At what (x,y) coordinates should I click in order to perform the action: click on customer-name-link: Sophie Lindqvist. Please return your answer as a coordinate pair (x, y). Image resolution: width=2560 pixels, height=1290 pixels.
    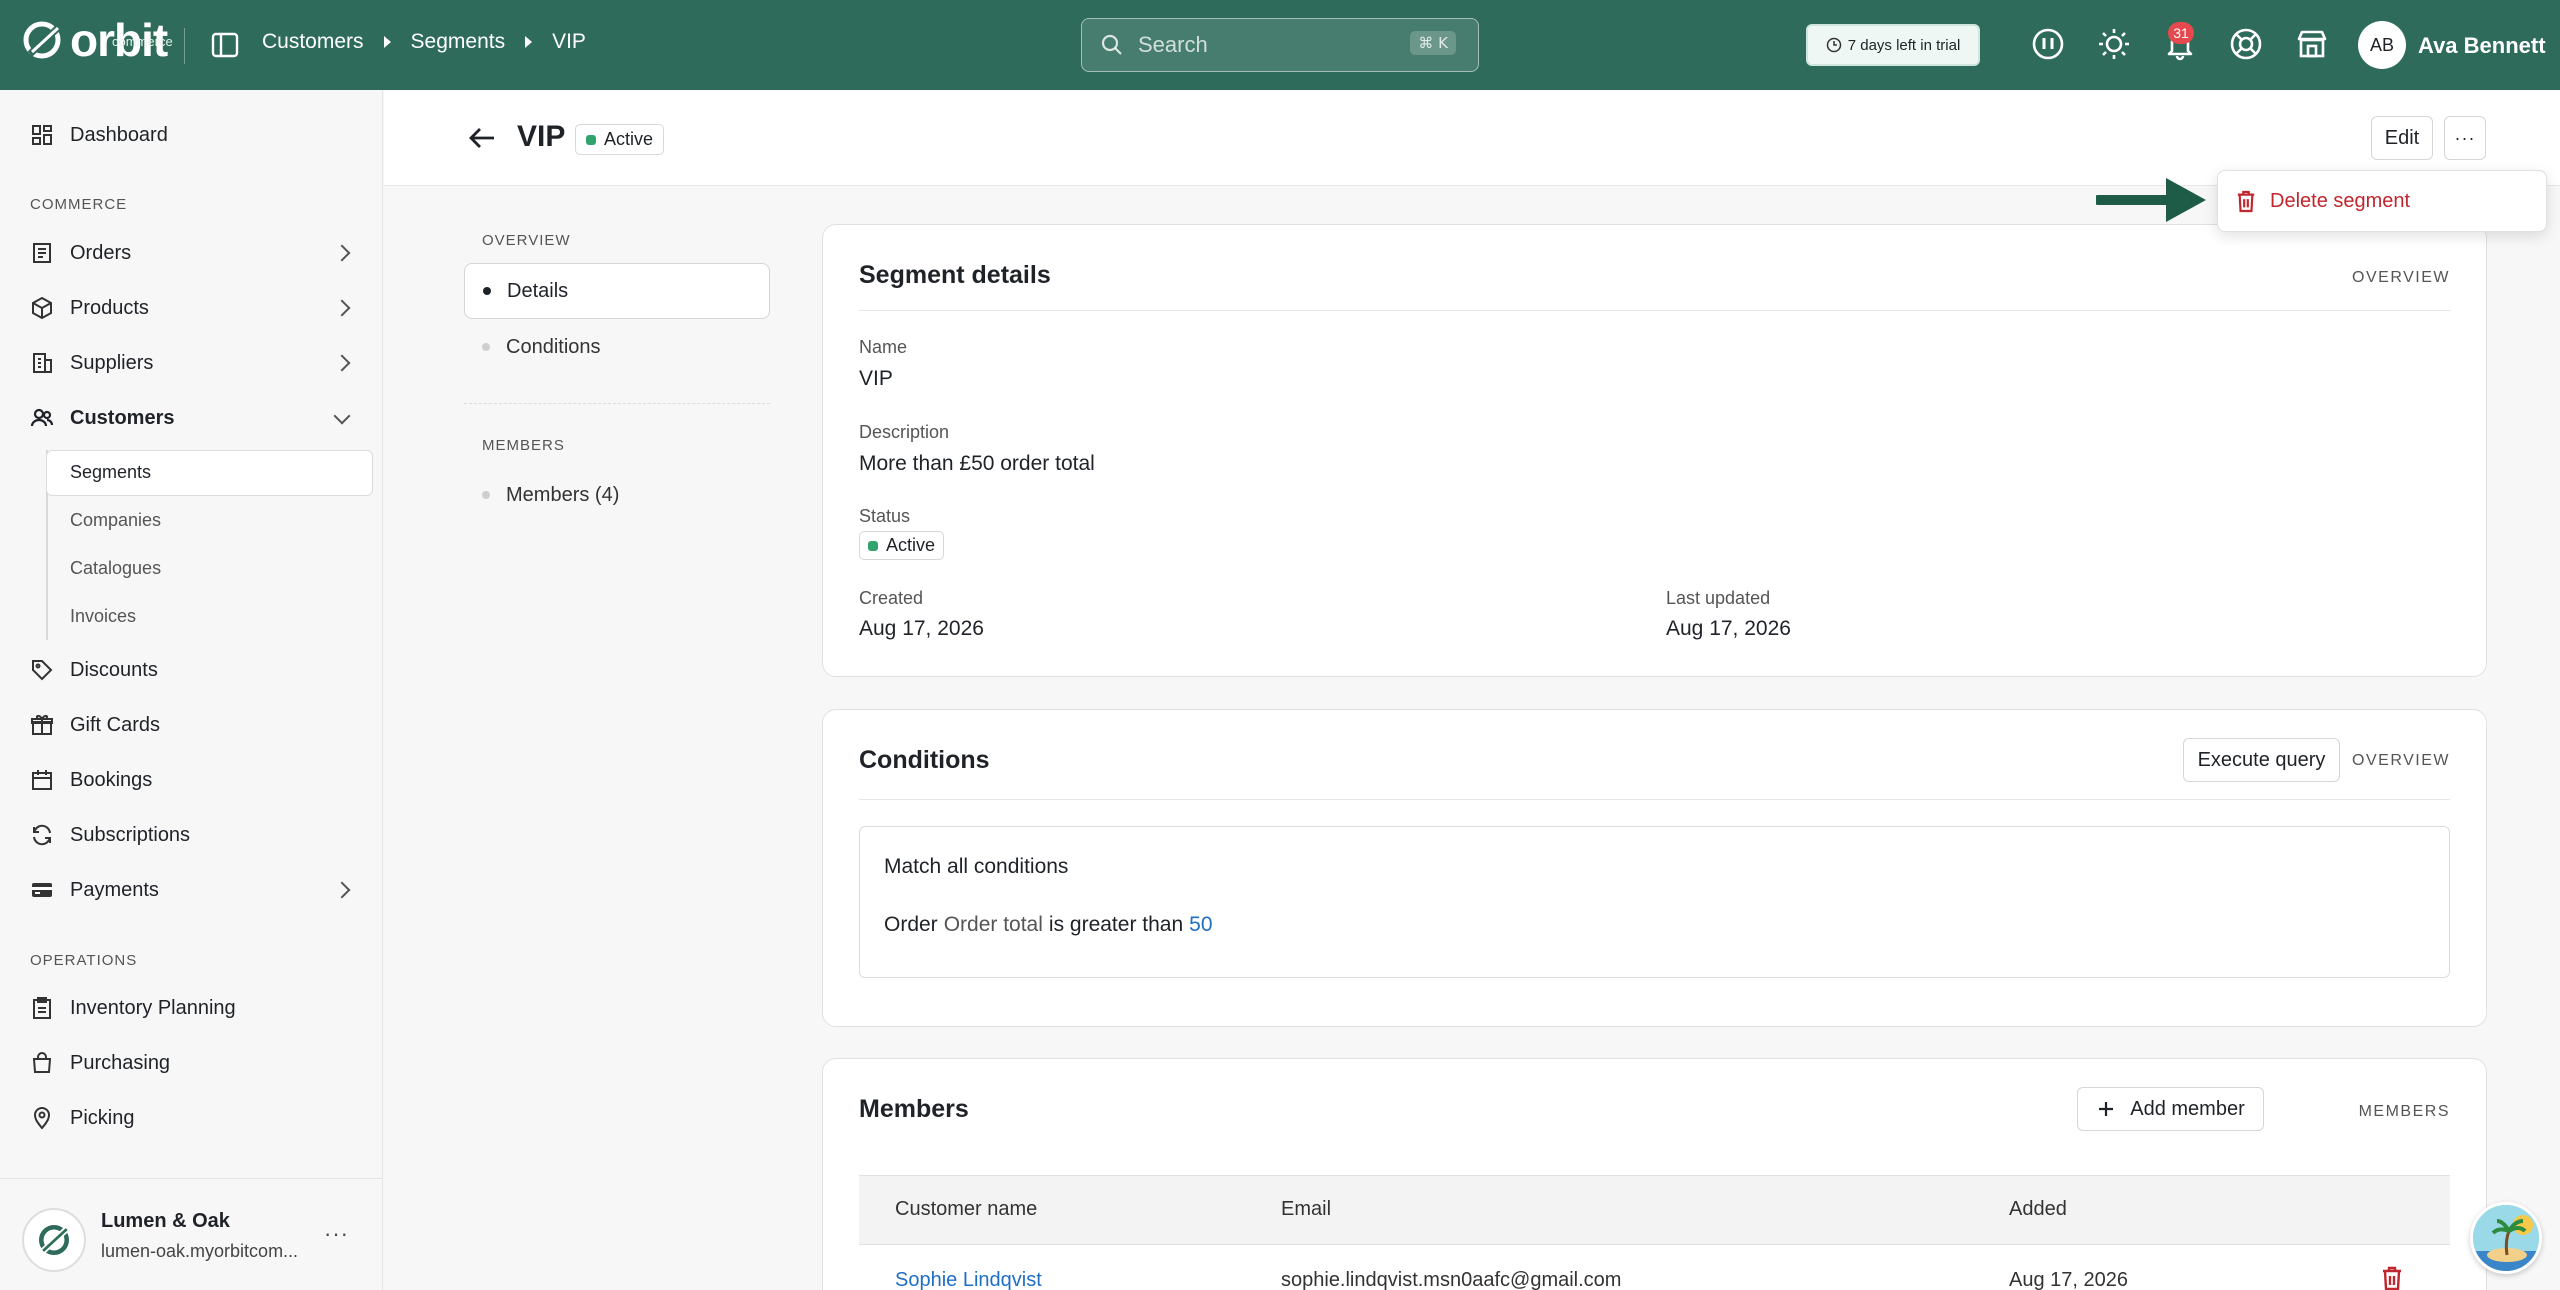
    Looking at the image, I should click on (968, 1279).